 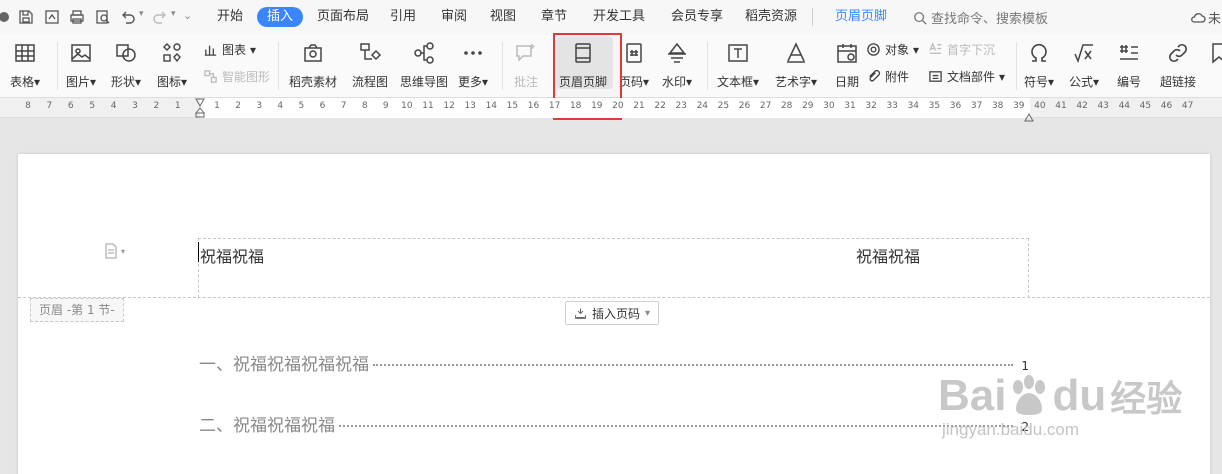 I want to click on tab-docer-resources: 稻壳资源, so click(x=771, y=17).